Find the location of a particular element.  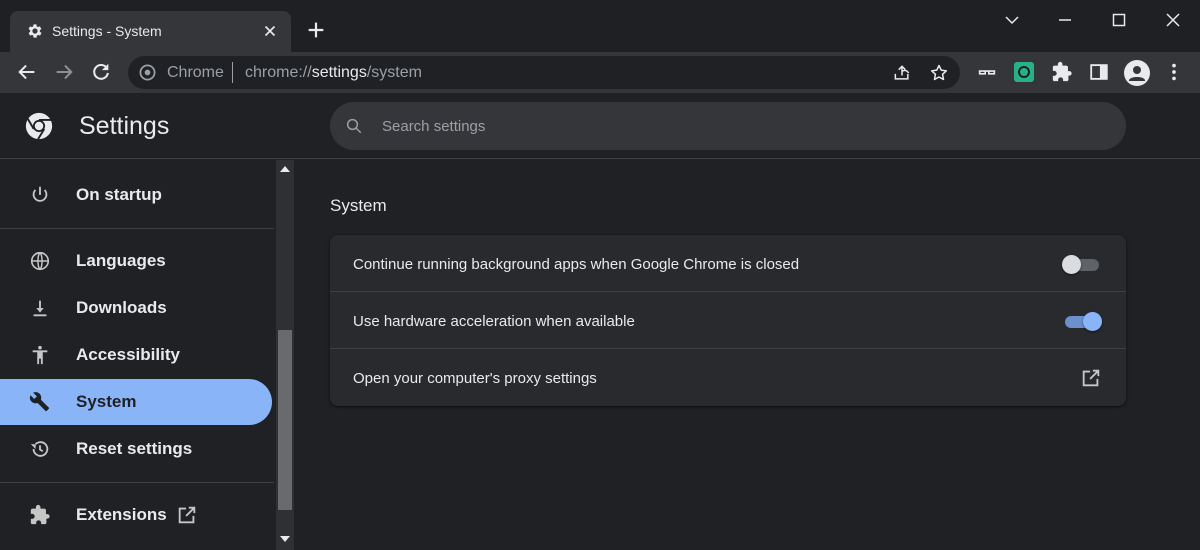

setting-row-proxy-settings: Open your computer's proxy settings is located at coordinates (728, 377).